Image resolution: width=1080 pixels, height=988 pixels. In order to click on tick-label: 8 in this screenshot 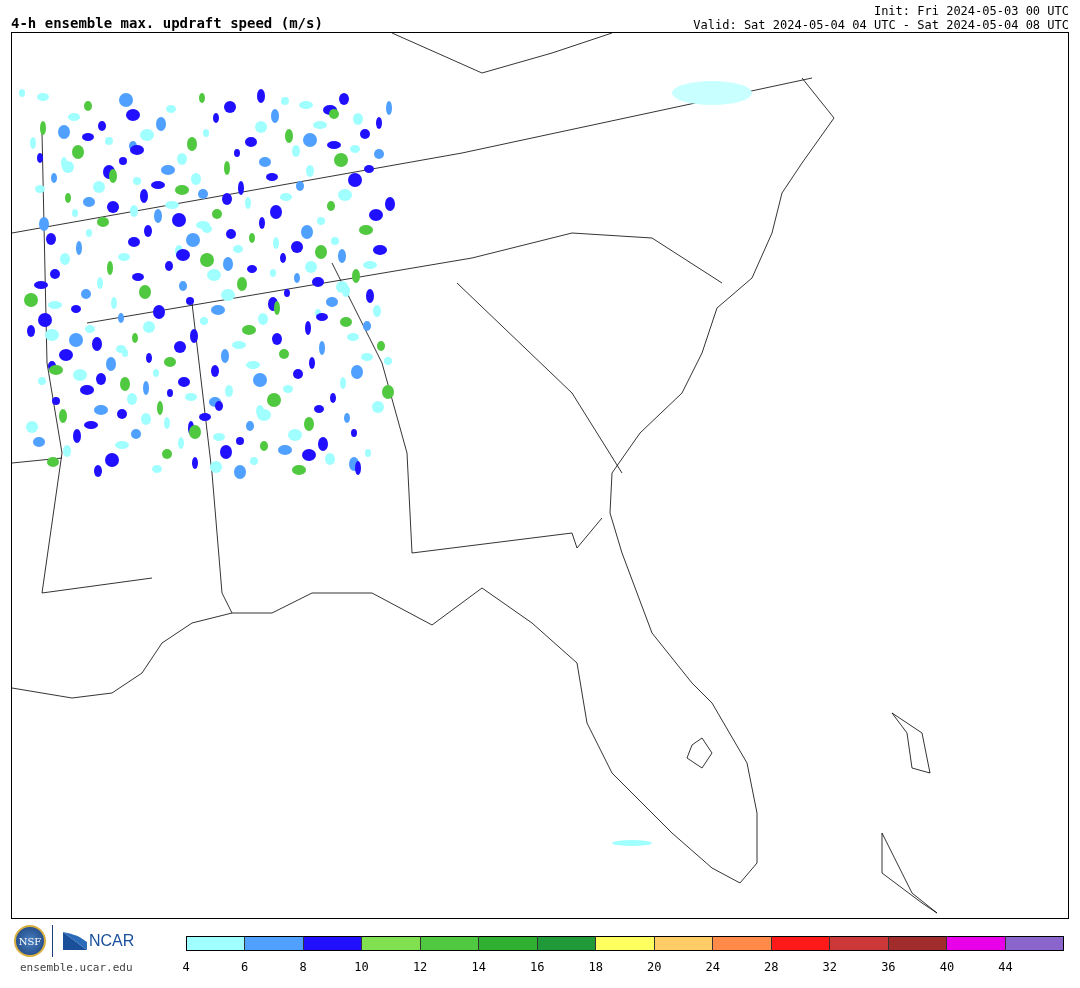, I will do `click(303, 967)`.